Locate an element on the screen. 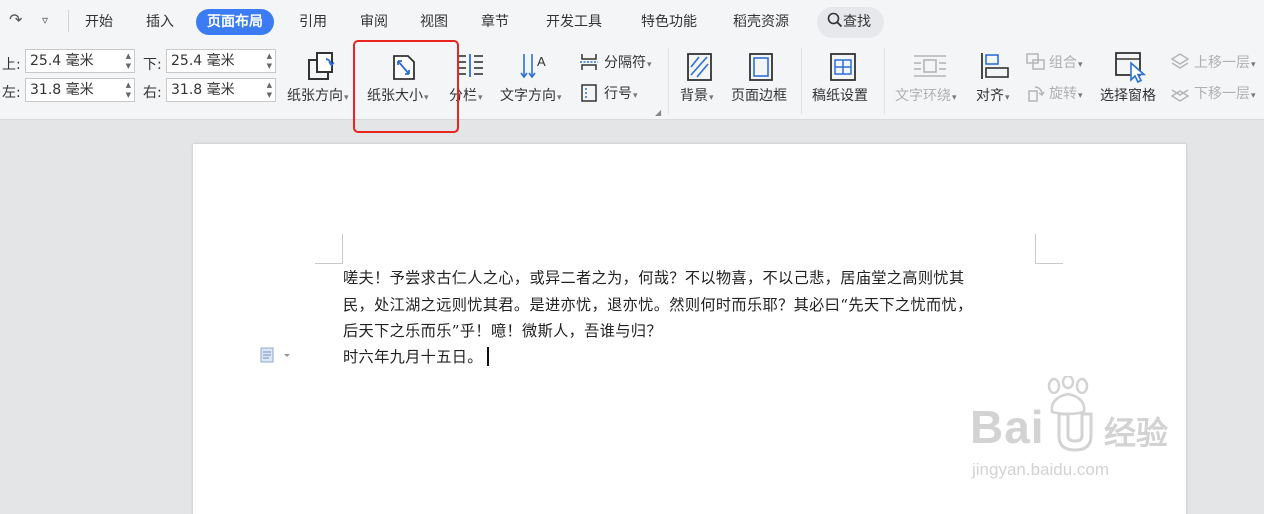 The height and width of the screenshot is (514, 1264). quick-access-dropdown-icon: ▿ is located at coordinates (45, 20).